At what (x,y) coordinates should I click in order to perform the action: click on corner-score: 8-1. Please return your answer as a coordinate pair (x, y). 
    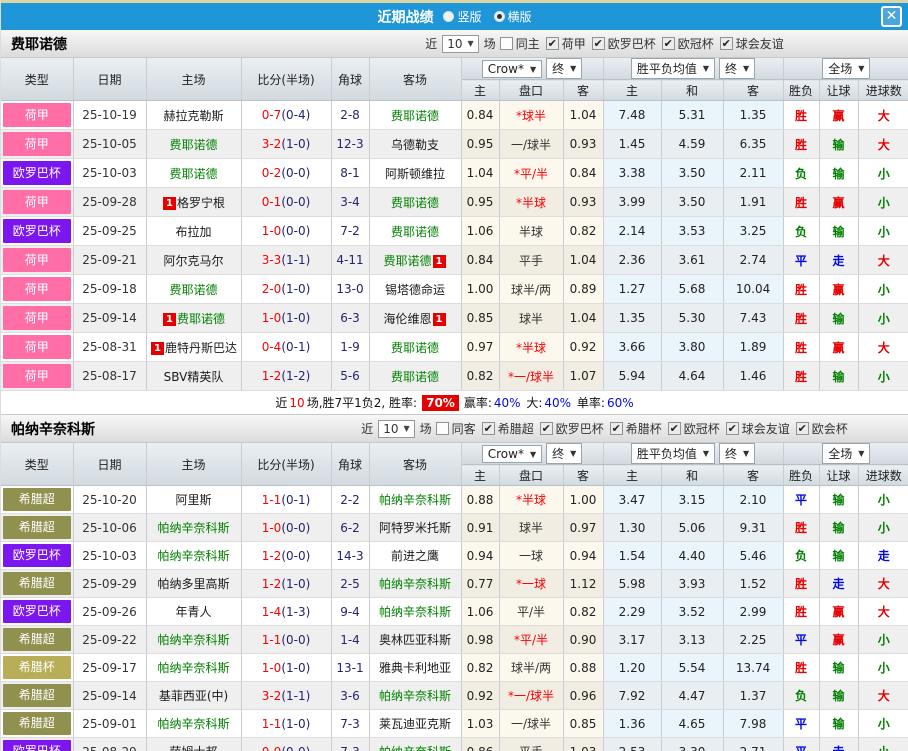
    Looking at the image, I should click on (350, 173).